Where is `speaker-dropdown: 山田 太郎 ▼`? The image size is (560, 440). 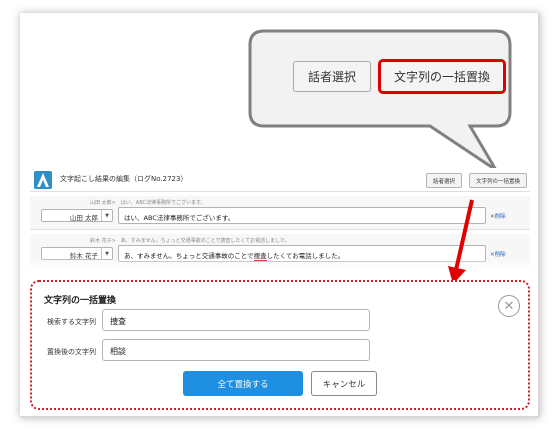 speaker-dropdown: 山田 太郎 ▼ is located at coordinates (77, 215).